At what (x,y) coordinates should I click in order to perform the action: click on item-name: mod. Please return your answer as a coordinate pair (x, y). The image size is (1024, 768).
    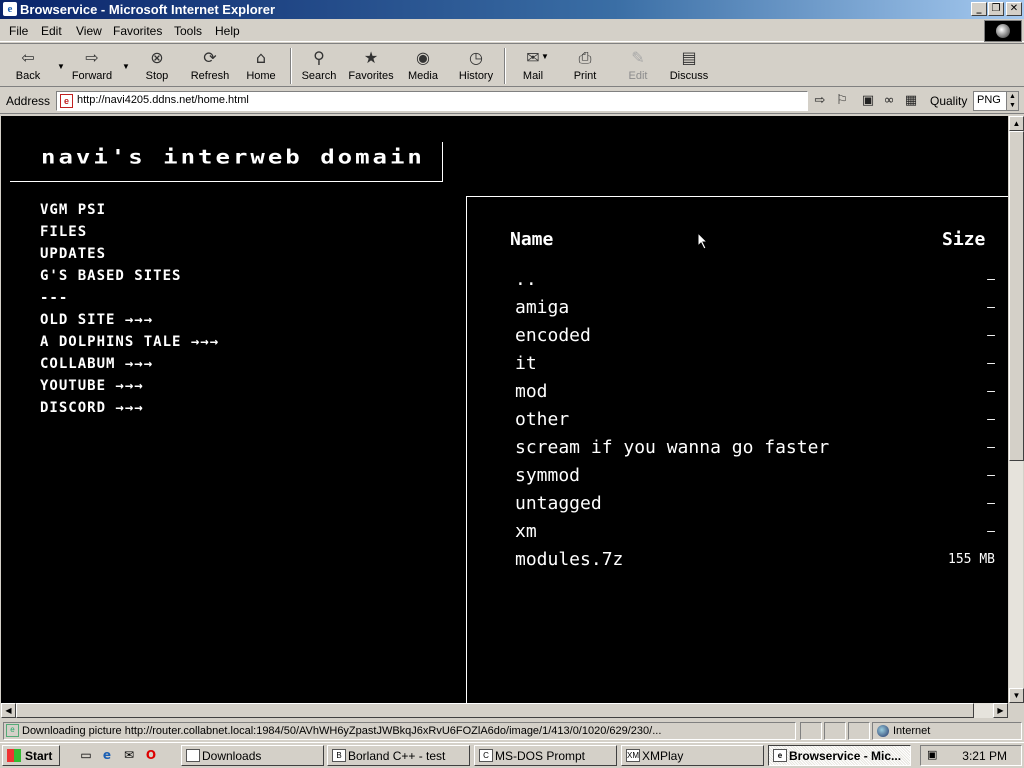
    Looking at the image, I should click on (531, 391).